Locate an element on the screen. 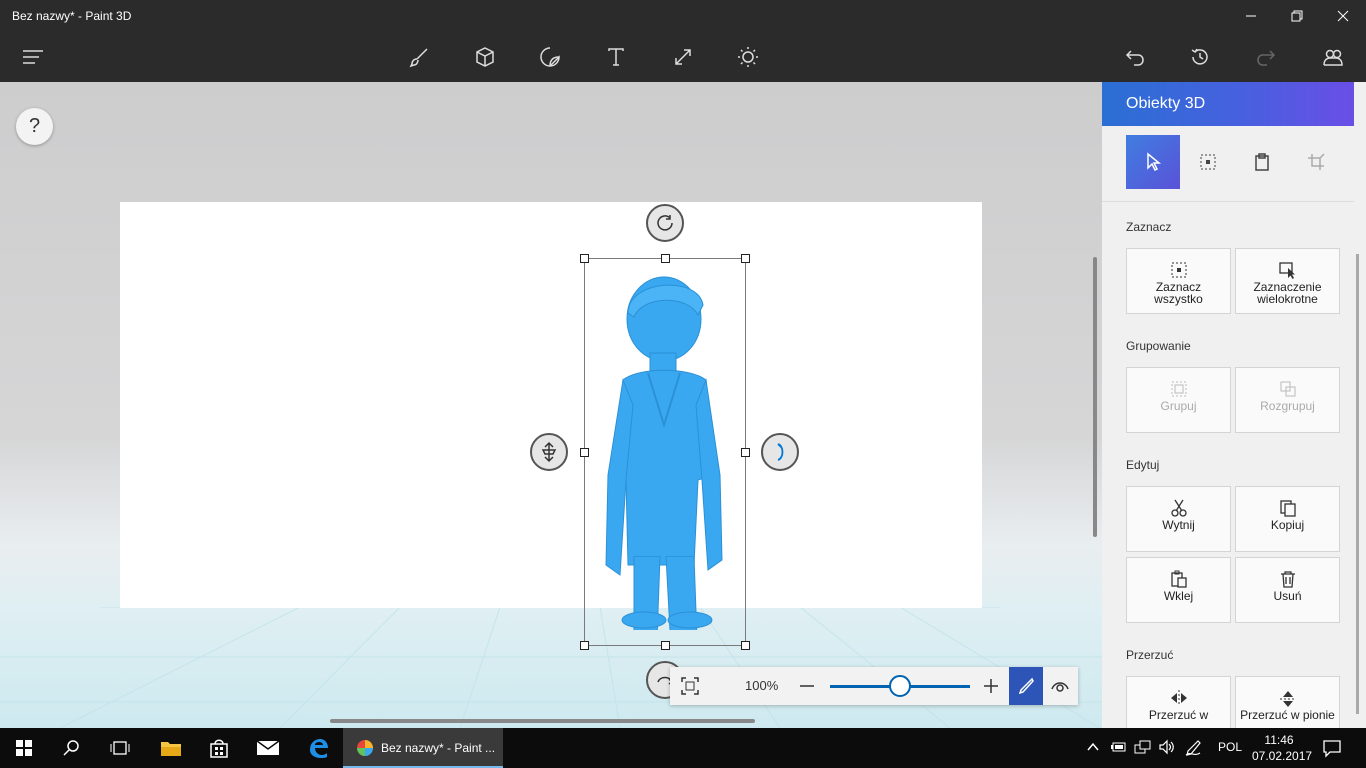 The height and width of the screenshot is (768, 1366). zoom-bar: 100% is located at coordinates (874, 686).